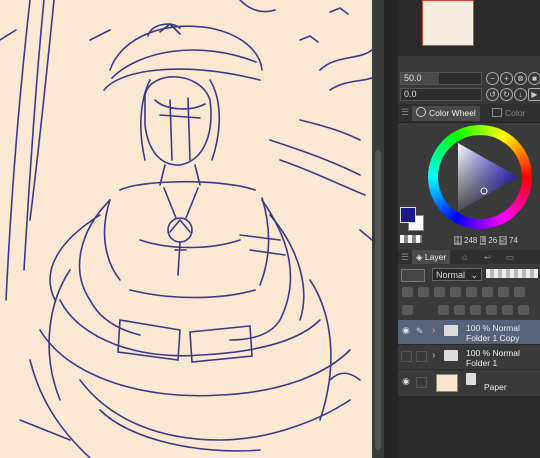 Image resolution: width=540 pixels, height=458 pixels. Describe the element at coordinates (512, 273) in the screenshot. I see `layer-opacity-slider` at that location.